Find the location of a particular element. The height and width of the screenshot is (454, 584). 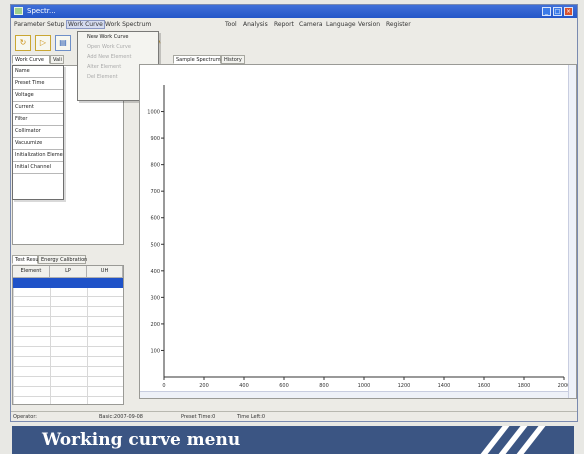

y-tick-label: 800 is located at coordinates (155, 166).